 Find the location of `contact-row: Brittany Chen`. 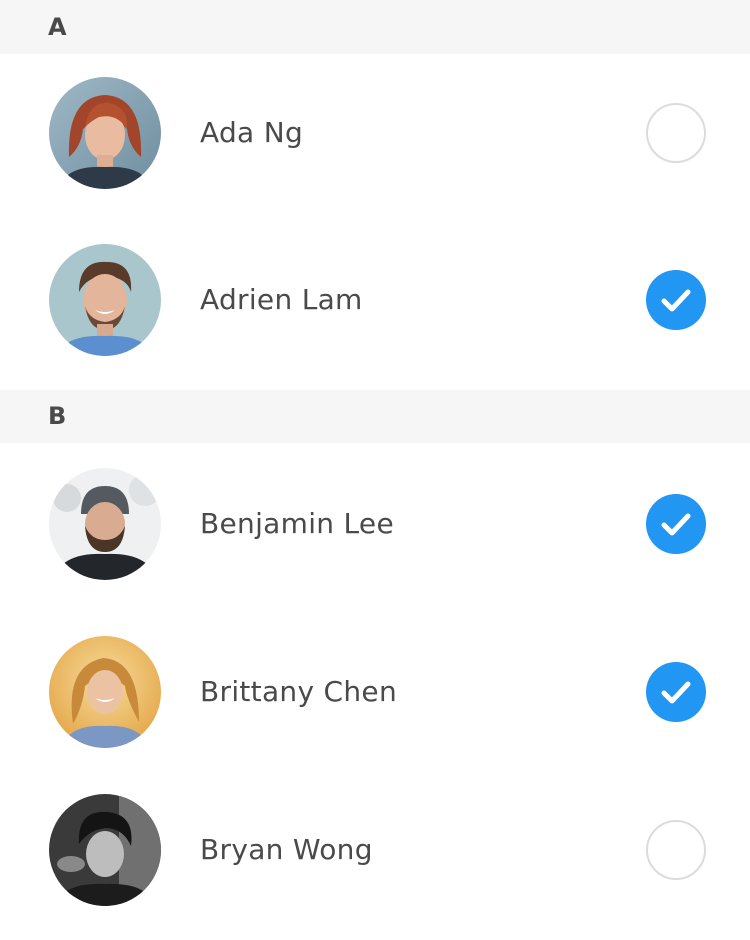

contact-row: Brittany Chen is located at coordinates (375, 692).